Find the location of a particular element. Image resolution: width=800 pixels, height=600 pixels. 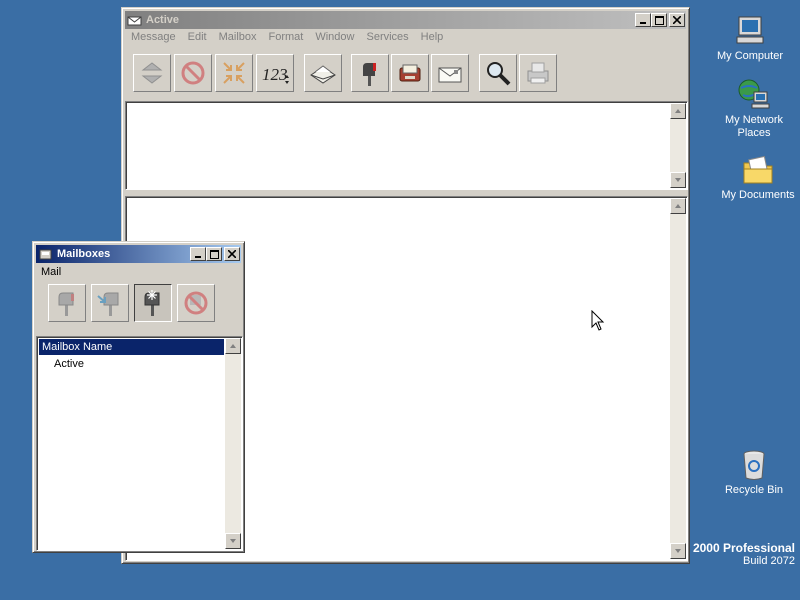

mailboxes-title: Mailboxes is located at coordinates (84, 254).